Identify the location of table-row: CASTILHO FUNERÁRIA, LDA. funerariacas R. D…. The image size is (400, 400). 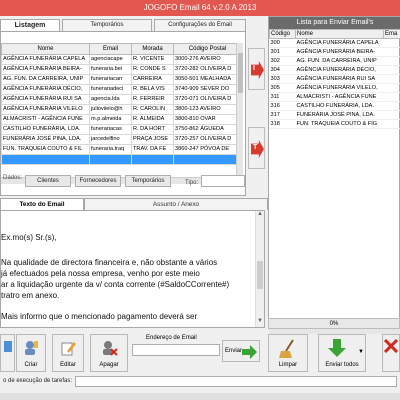
(121, 129).